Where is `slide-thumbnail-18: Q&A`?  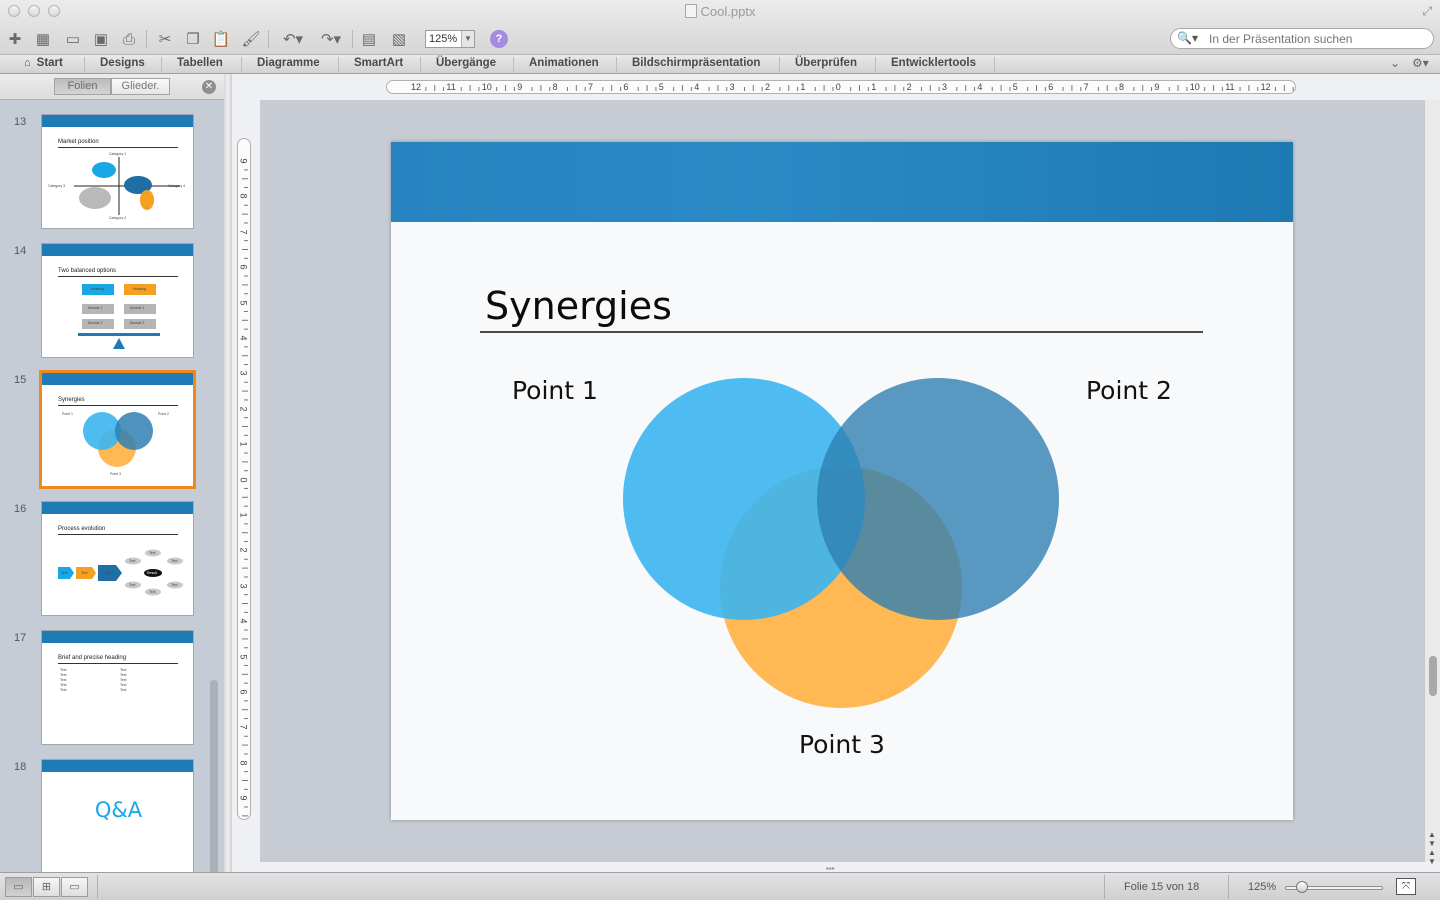 slide-thumbnail-18: Q&A is located at coordinates (117, 815).